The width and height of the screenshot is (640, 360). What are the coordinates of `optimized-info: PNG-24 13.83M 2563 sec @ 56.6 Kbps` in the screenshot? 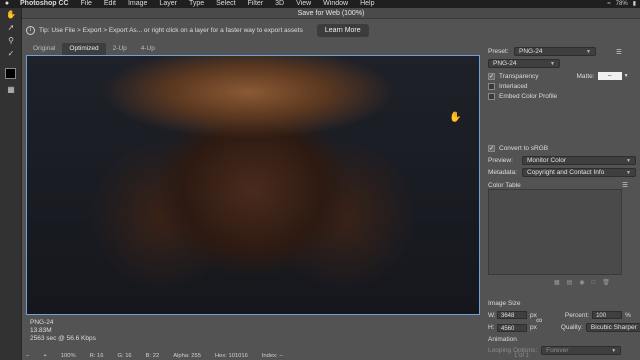 It's located at (253, 332).